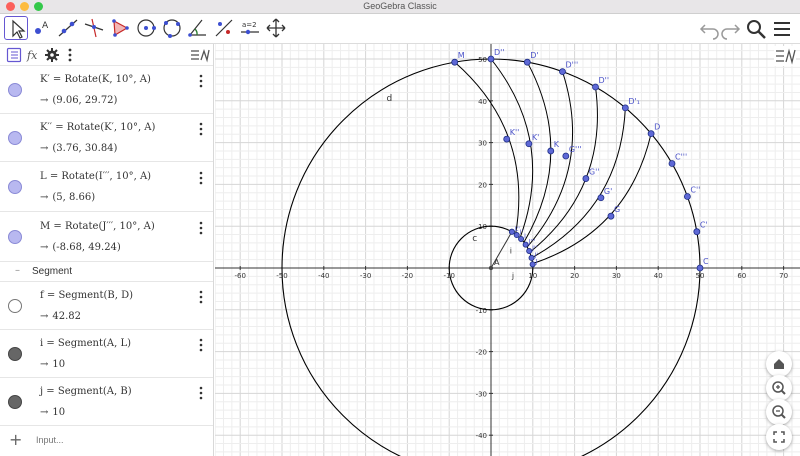 The image size is (800, 456). What do you see at coordinates (779, 437) in the screenshot?
I see `fullscreen-button` at bounding box center [779, 437].